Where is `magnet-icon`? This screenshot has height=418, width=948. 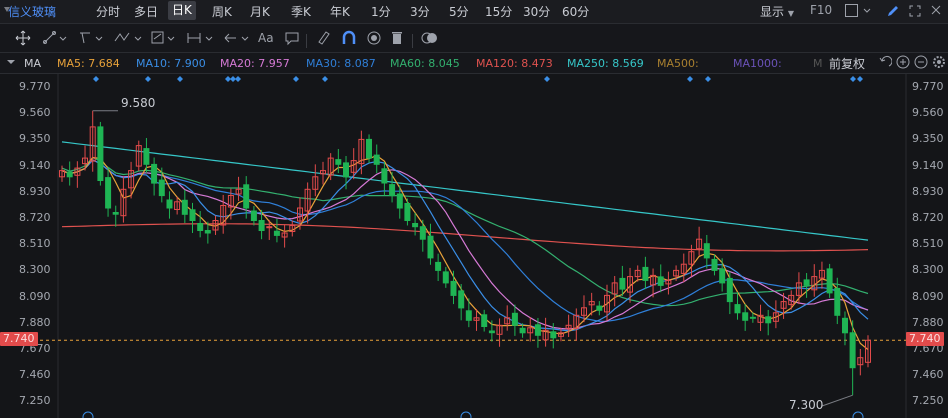
magnet-icon is located at coordinates (349, 38).